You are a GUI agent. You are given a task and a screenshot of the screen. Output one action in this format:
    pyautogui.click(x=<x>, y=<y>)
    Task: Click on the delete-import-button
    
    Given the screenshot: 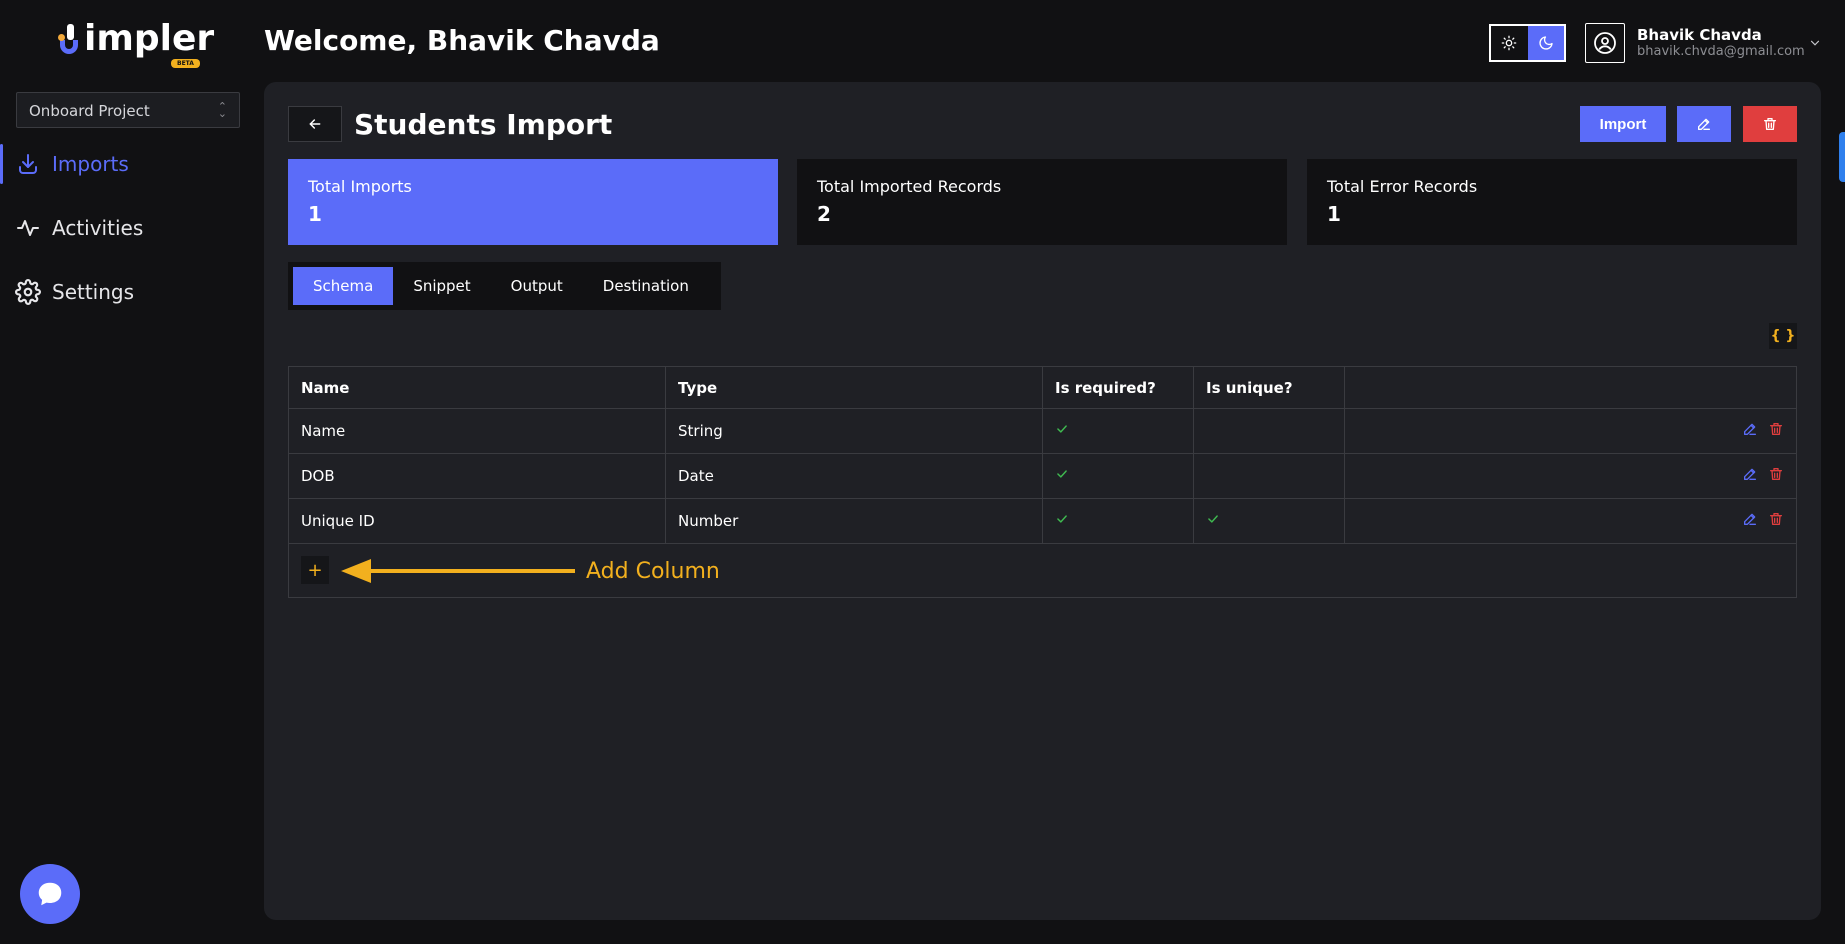 What is the action you would take?
    pyautogui.click(x=1770, y=124)
    